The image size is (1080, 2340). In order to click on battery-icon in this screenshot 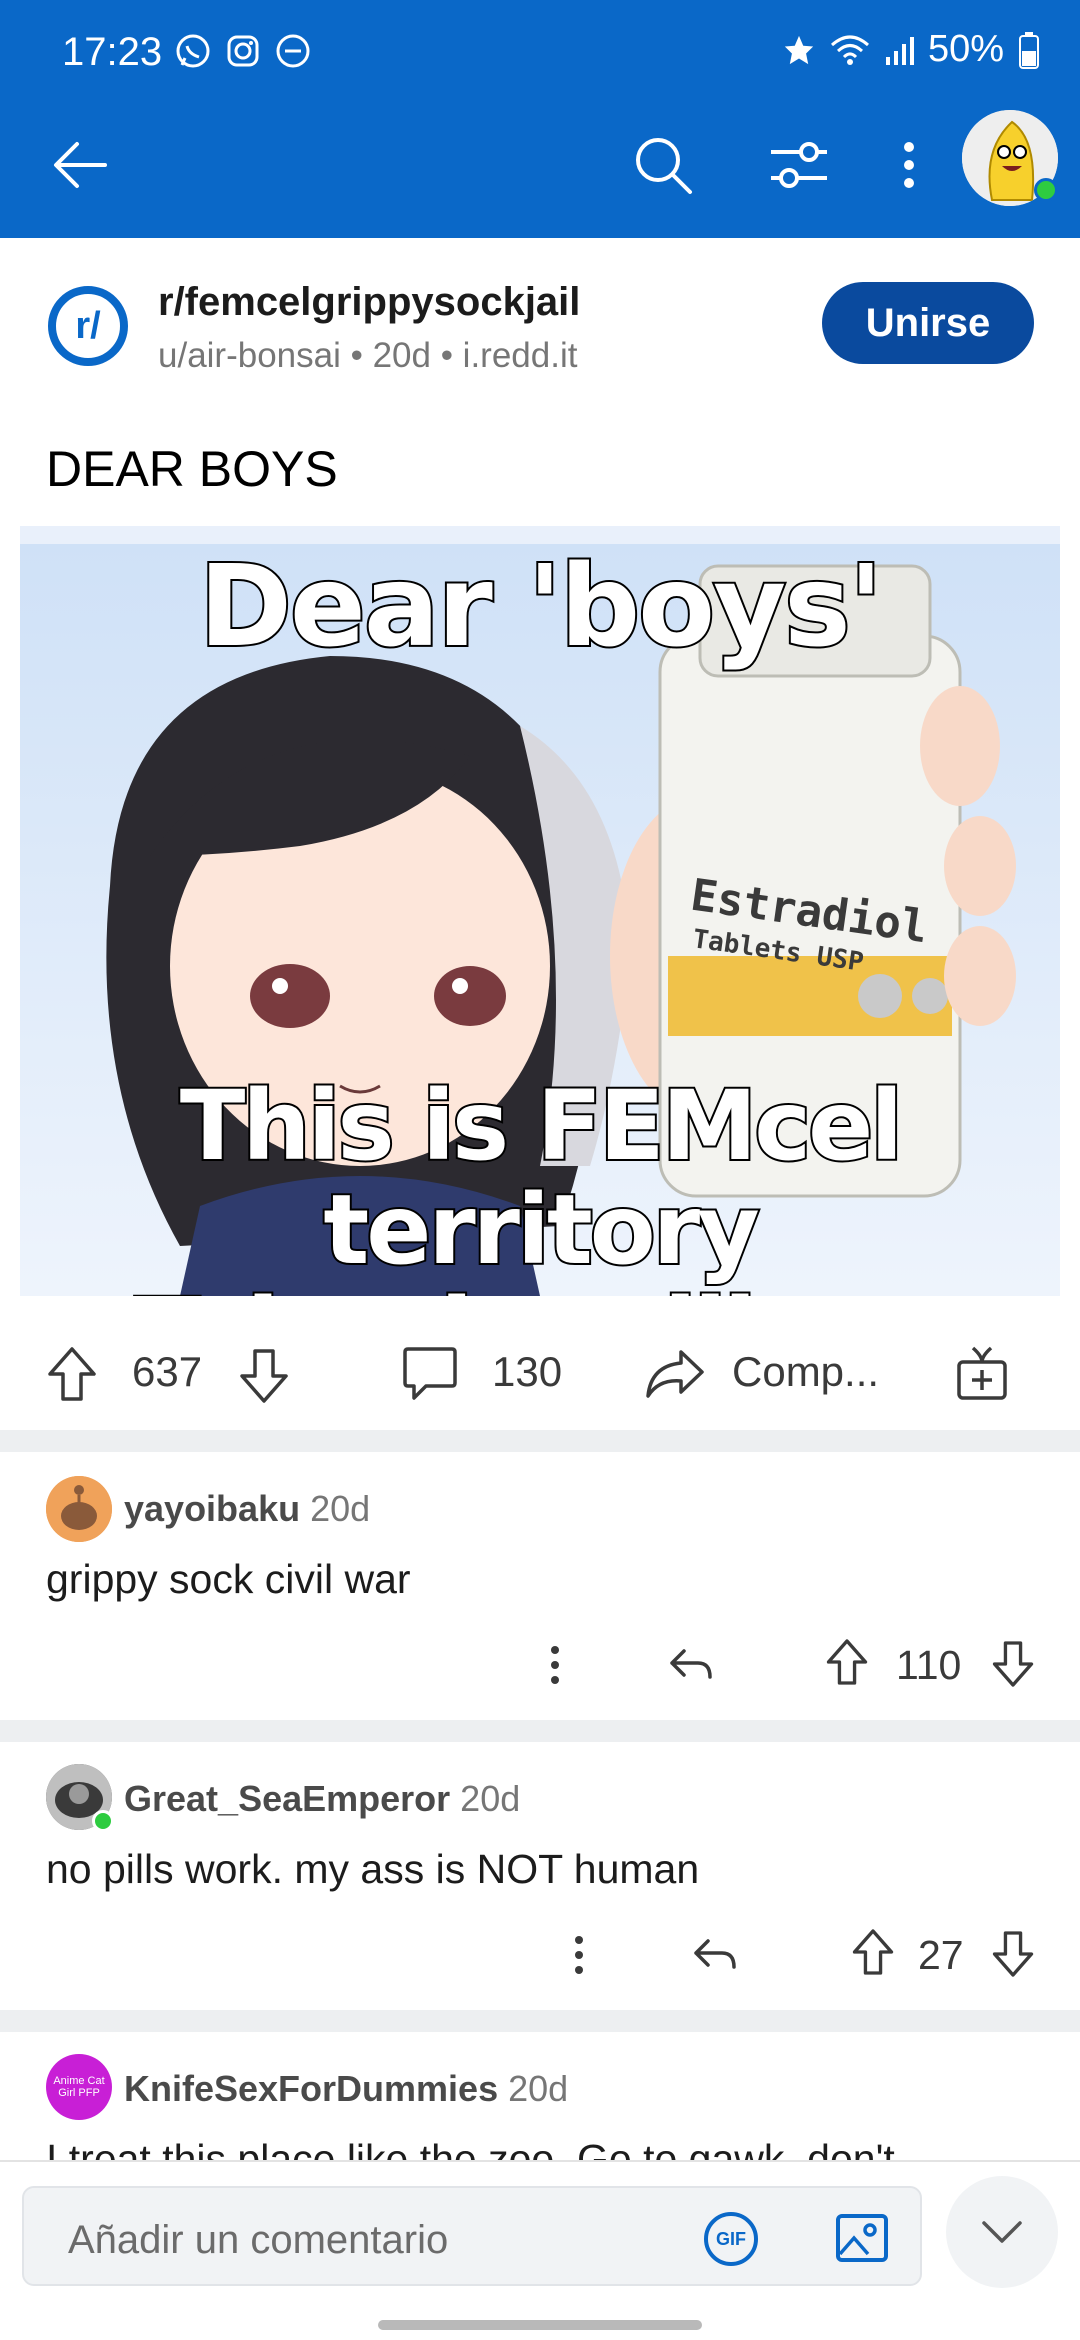, I will do `click(1029, 50)`.